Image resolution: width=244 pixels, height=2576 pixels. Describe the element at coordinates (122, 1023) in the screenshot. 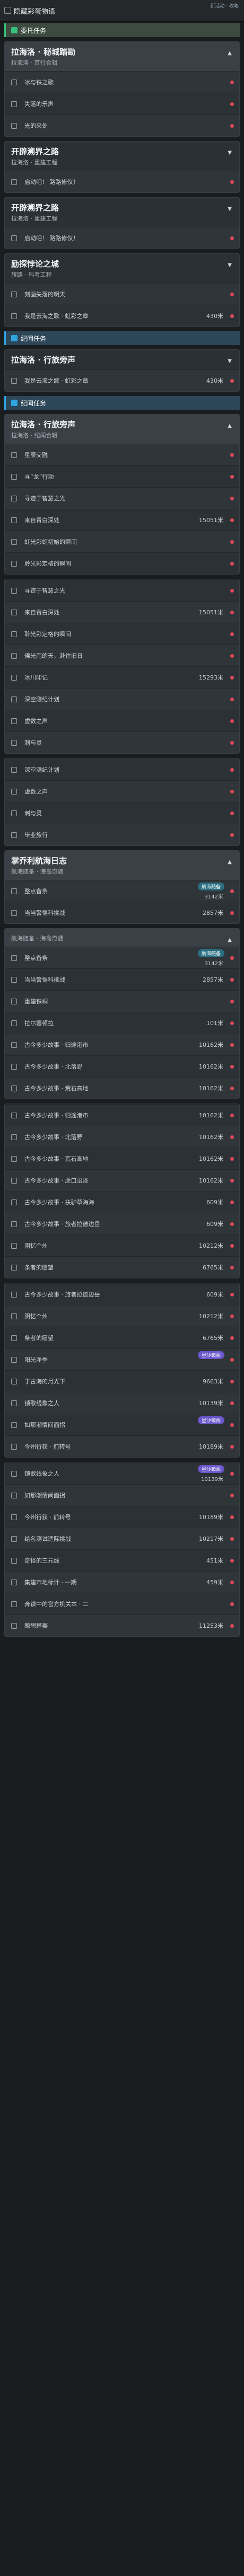

I see `quest-item: 拉尔塞顿拉 101米` at that location.